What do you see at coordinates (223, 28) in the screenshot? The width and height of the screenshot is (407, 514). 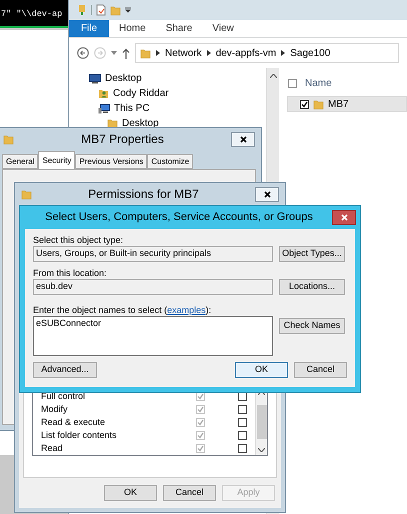 I see `ribbon-tab: View` at bounding box center [223, 28].